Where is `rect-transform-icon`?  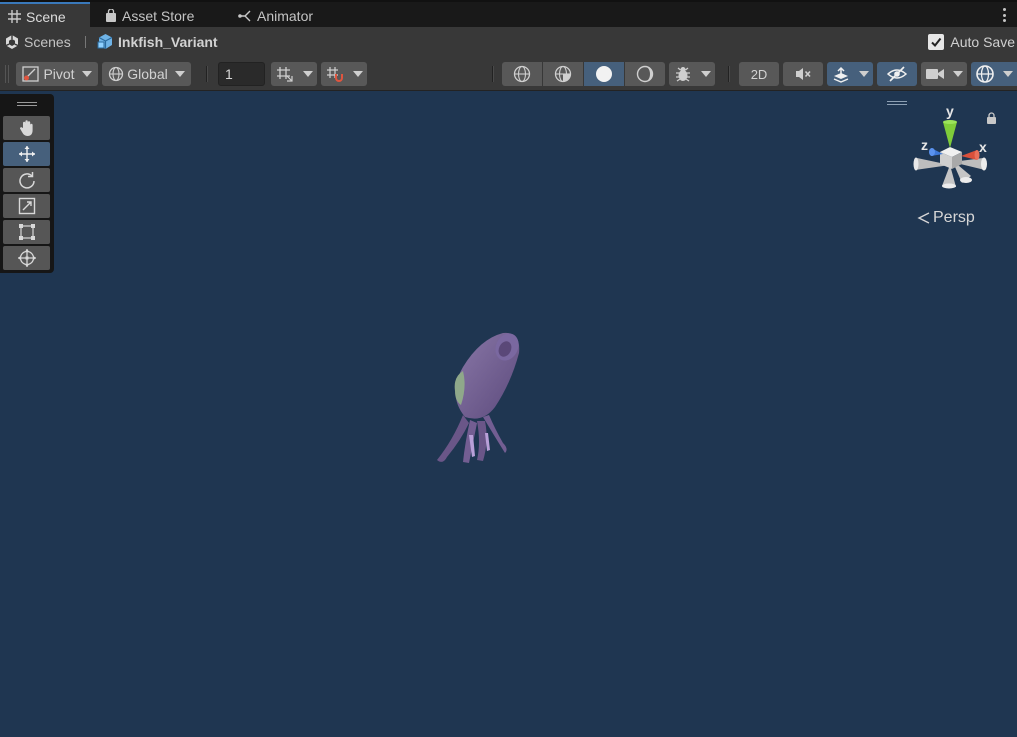
rect-transform-icon is located at coordinates (26, 232).